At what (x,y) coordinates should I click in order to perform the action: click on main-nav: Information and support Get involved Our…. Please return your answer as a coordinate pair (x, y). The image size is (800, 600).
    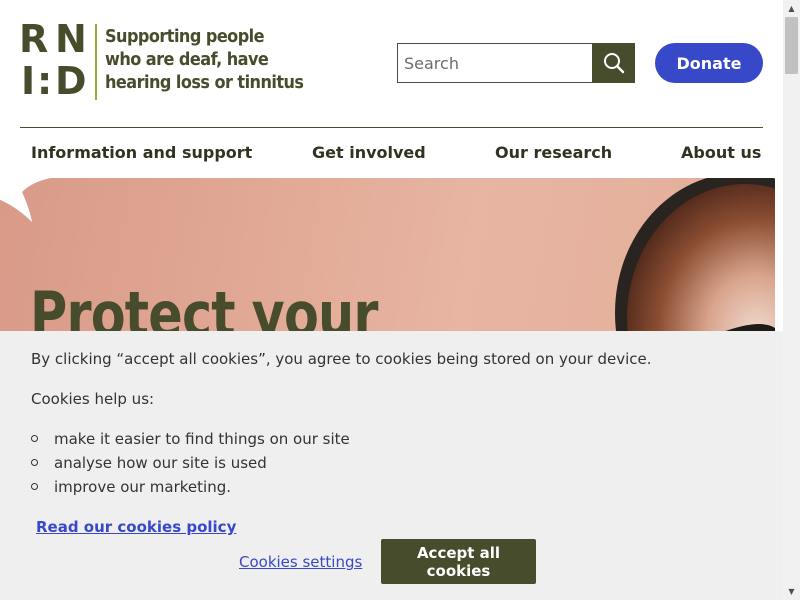
    Looking at the image, I should click on (391, 154).